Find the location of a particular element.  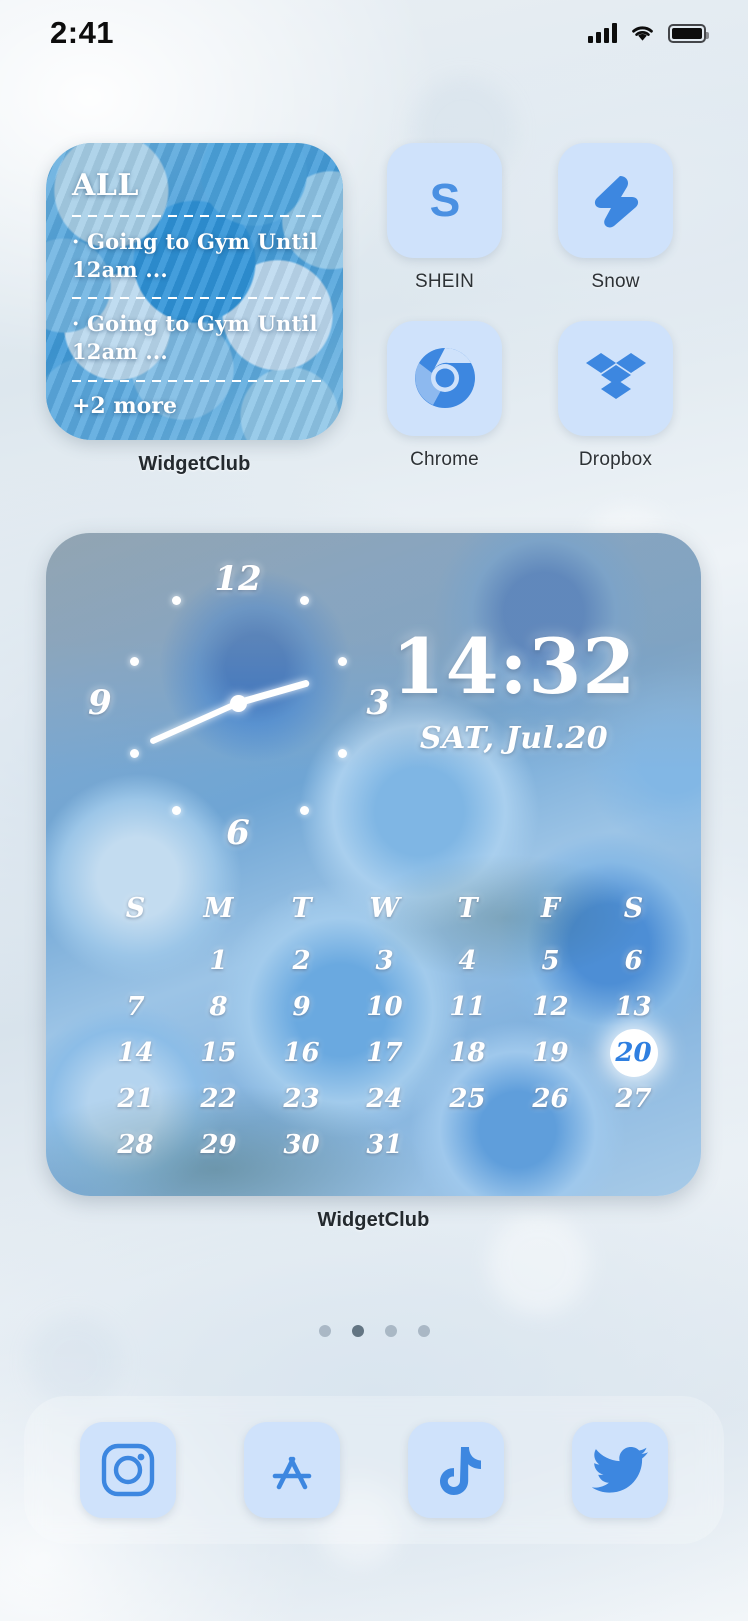

calendar-day-number: 31 is located at coordinates (384, 1145).